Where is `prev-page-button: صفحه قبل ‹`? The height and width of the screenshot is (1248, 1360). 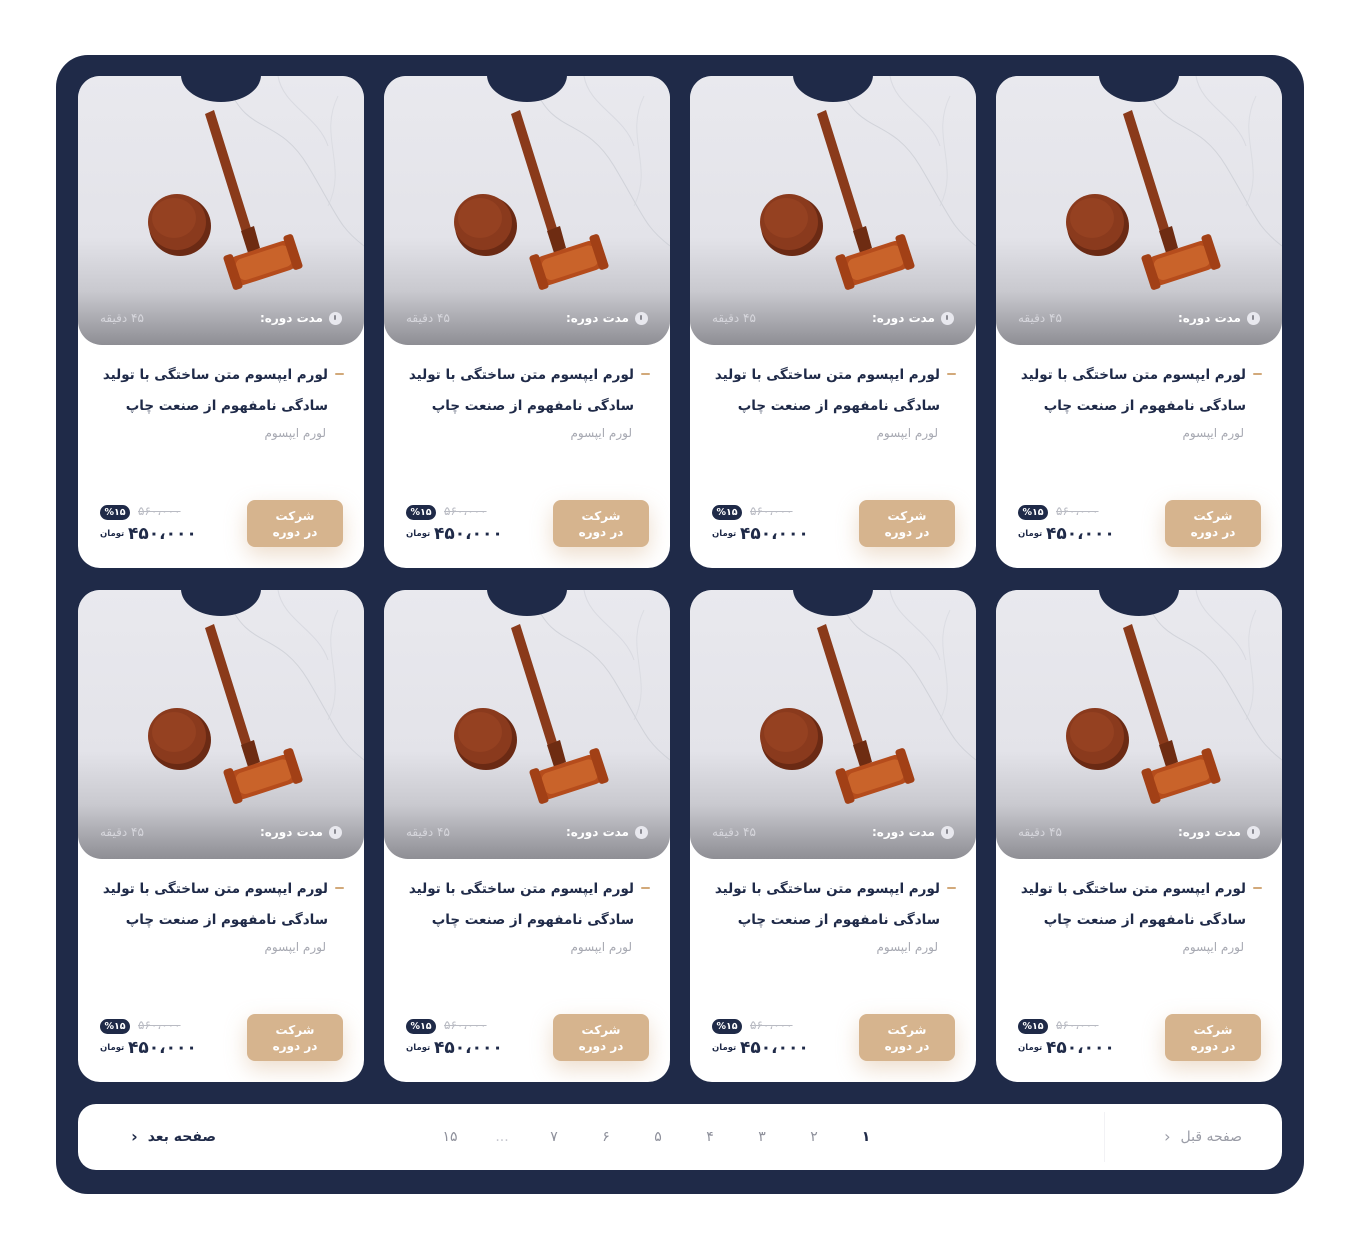 prev-page-button: صفحه قبل ‹ is located at coordinates (1182, 1137).